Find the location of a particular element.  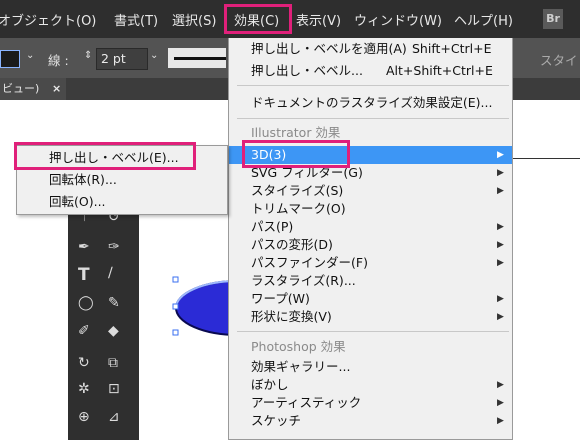

menu-item-convert-to-shape: 形状に変換(V) ▶ is located at coordinates (370, 317).